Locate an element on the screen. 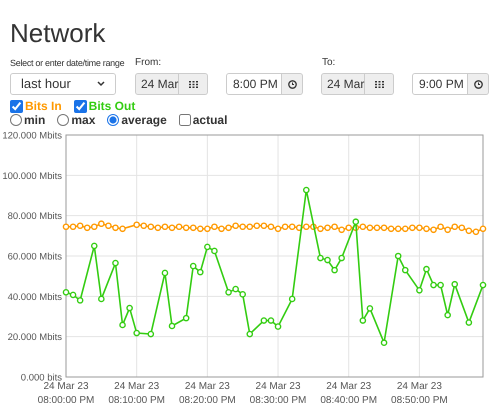 Image resolution: width=500 pixels, height=403 pixels. y-axis-label: 80.000 Mbits is located at coordinates (35, 216).